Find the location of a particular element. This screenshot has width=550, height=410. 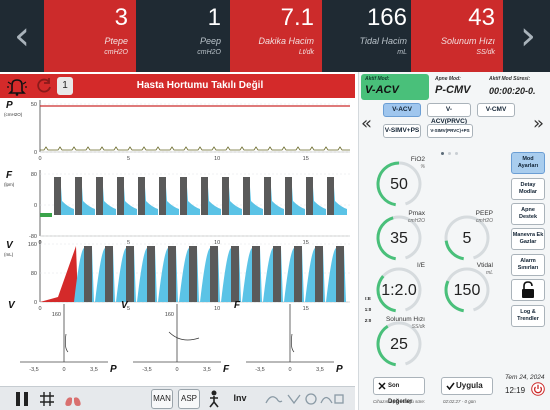

metric-peep: 1 Peep cmH2O is located at coordinates (183, 36).